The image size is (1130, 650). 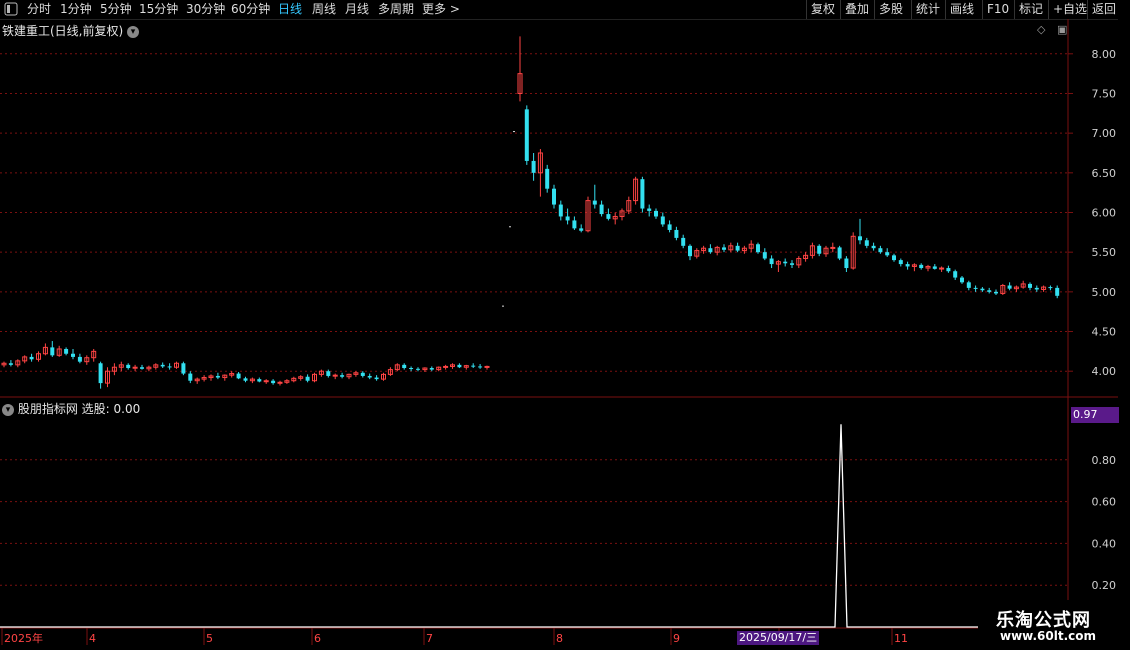 What do you see at coordinates (1104, 585) in the screenshot?
I see `indicator-tick-label: 0.20` at bounding box center [1104, 585].